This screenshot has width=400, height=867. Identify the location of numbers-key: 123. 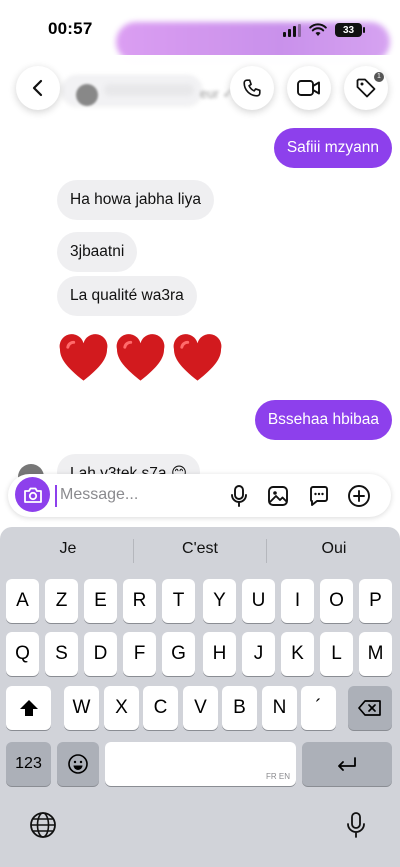
(28, 764).